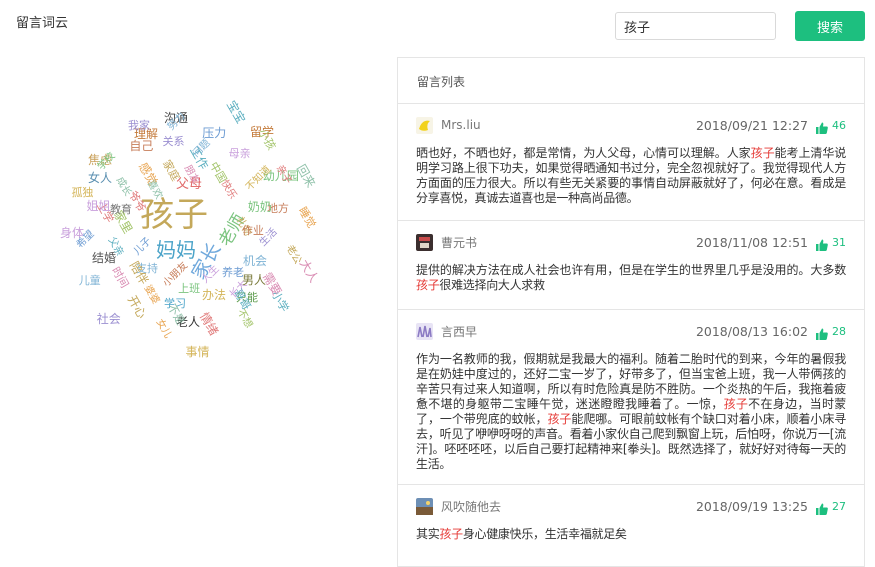 The height and width of the screenshot is (567, 875). What do you see at coordinates (695, 26) in the screenshot?
I see `search-input` at bounding box center [695, 26].